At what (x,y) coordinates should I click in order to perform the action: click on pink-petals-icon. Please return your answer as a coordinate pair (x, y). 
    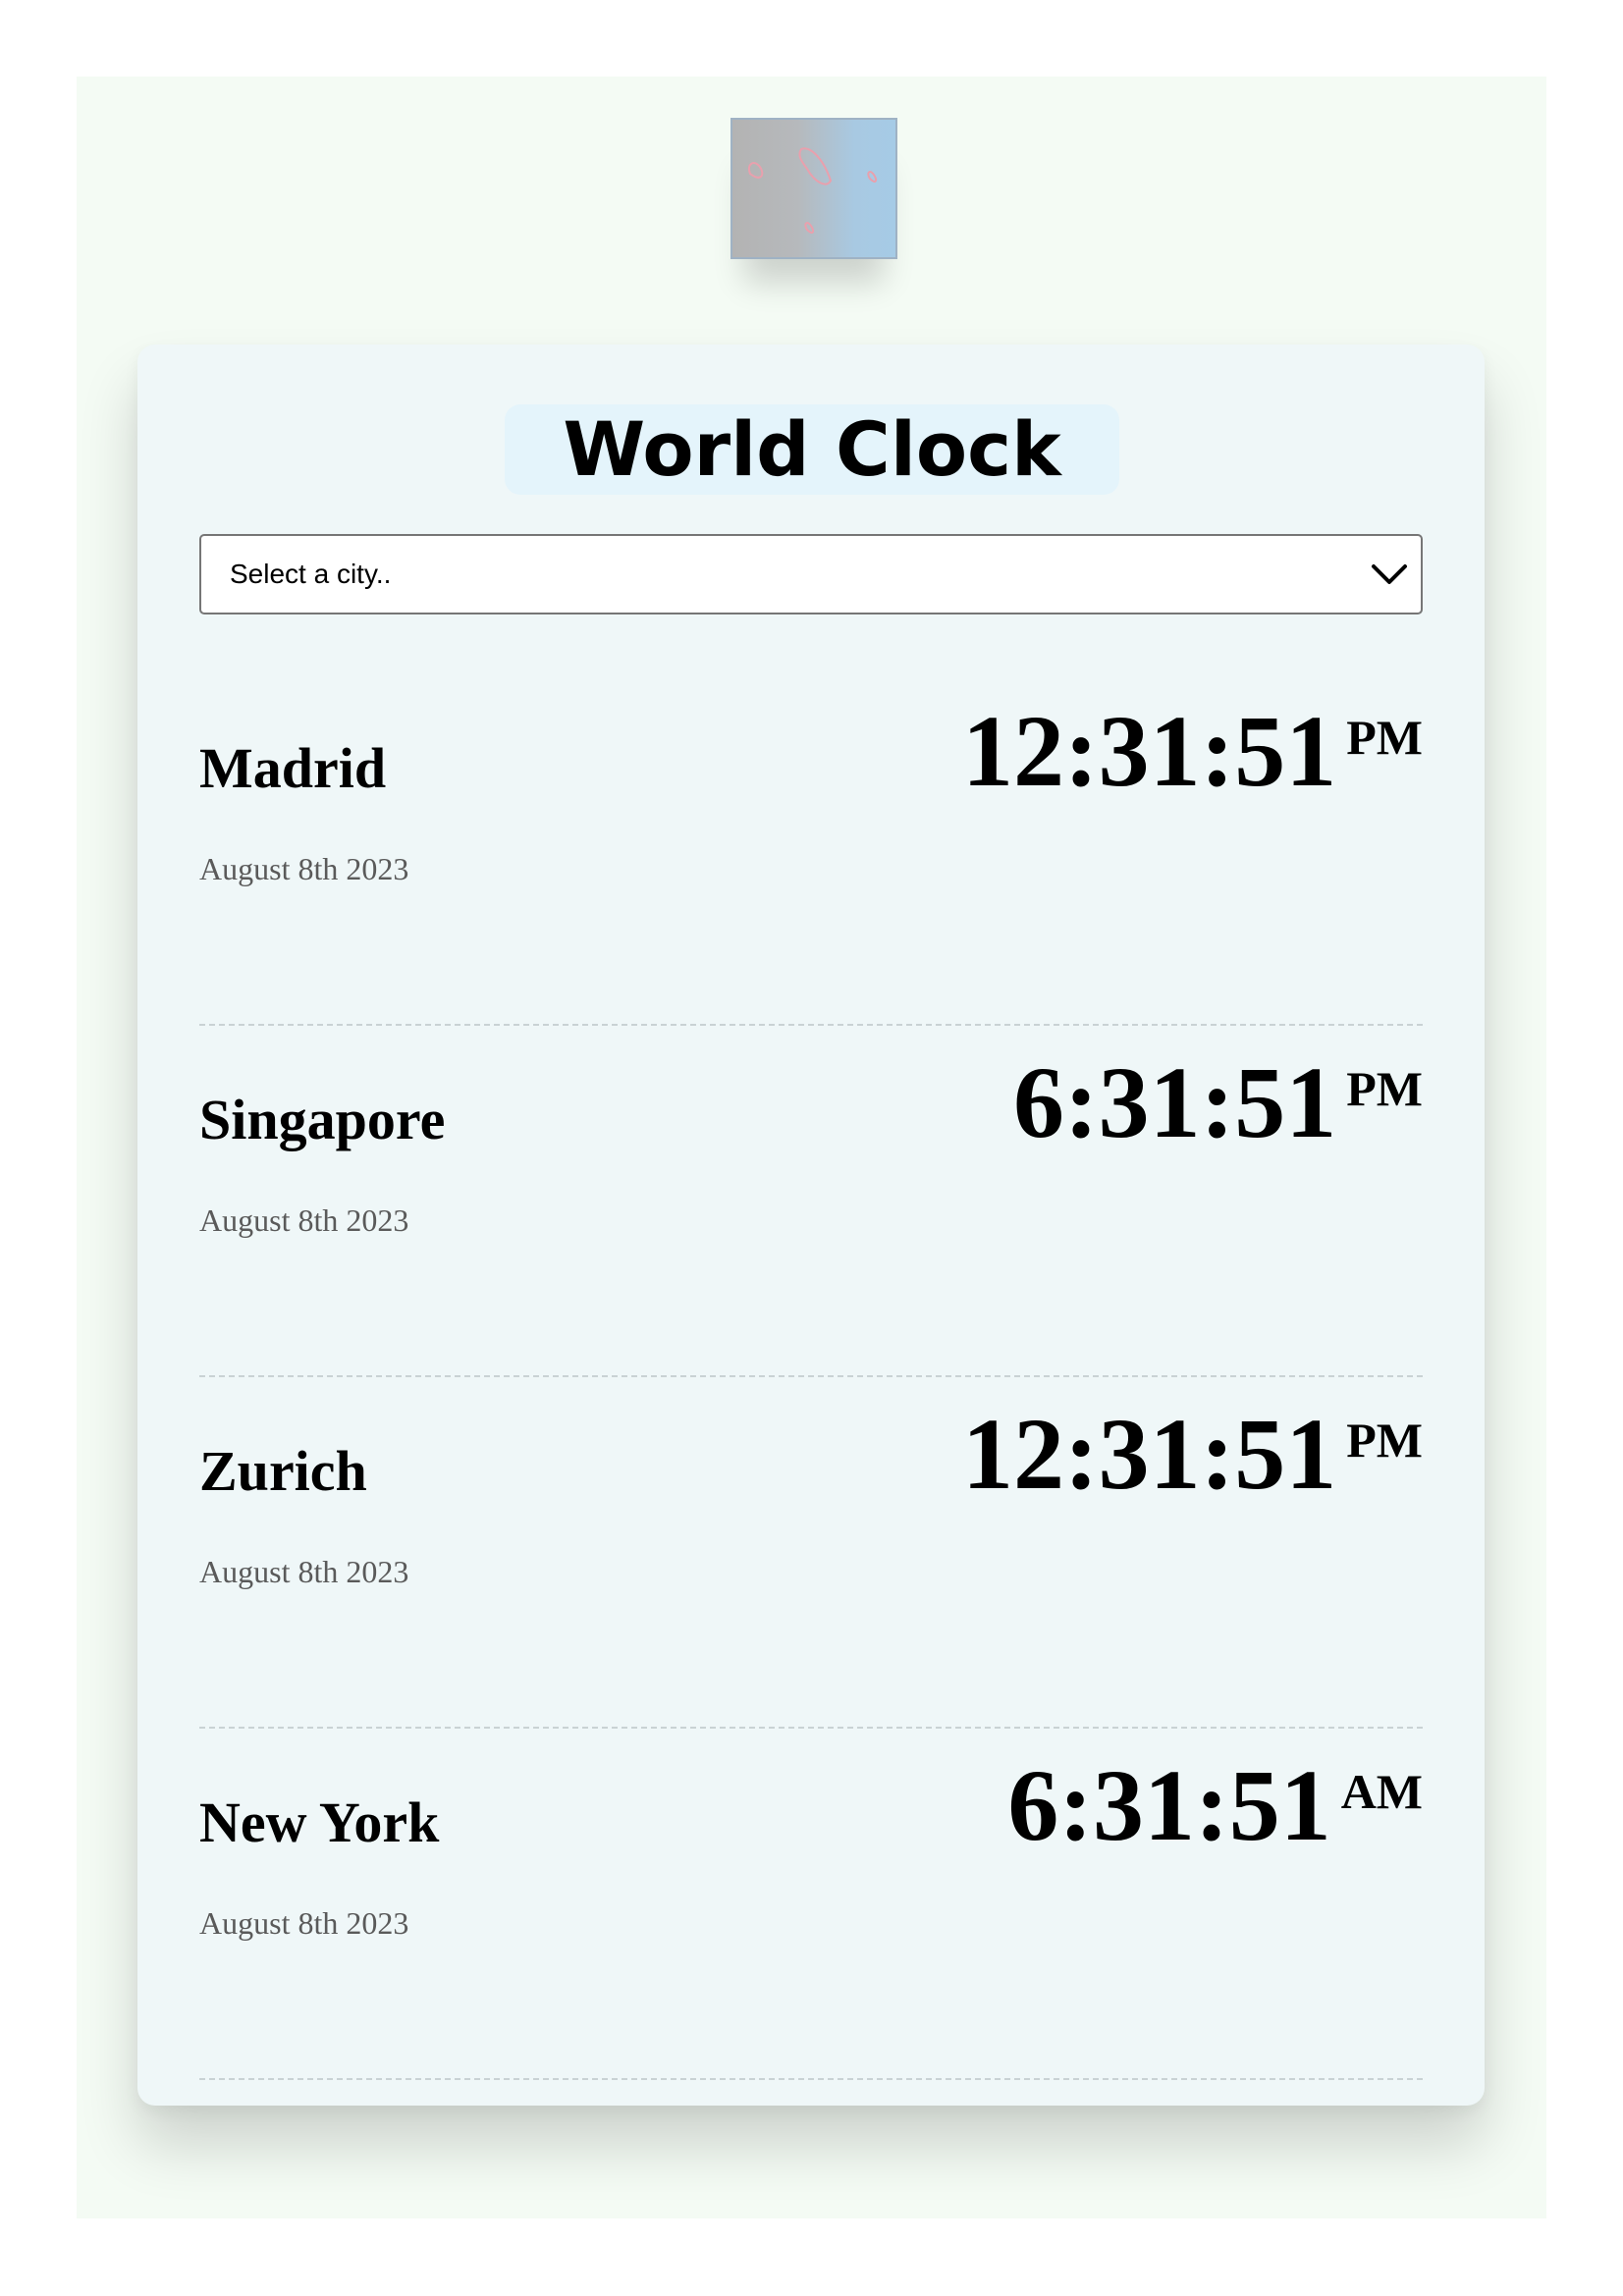
    Looking at the image, I should click on (813, 190).